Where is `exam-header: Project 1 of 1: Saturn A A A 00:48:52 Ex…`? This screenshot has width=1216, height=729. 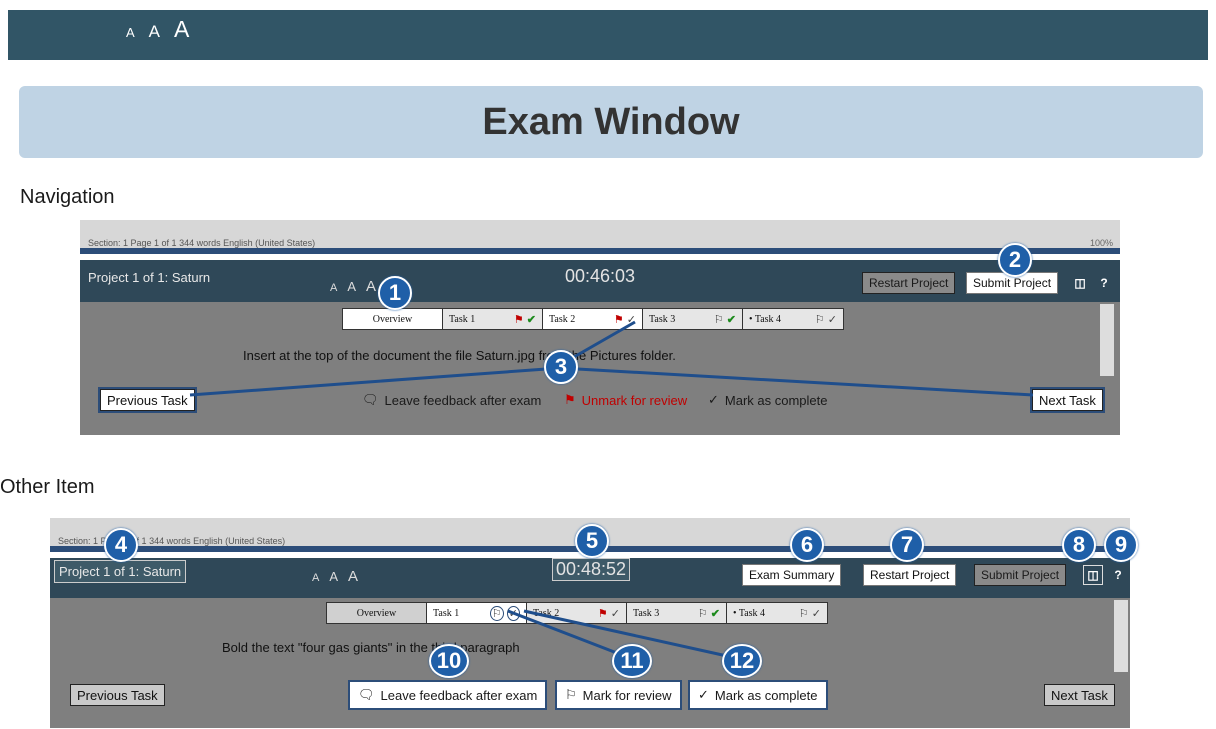
exam-header: Project 1 of 1: Saturn A A A 00:48:52 Ex… is located at coordinates (590, 578).